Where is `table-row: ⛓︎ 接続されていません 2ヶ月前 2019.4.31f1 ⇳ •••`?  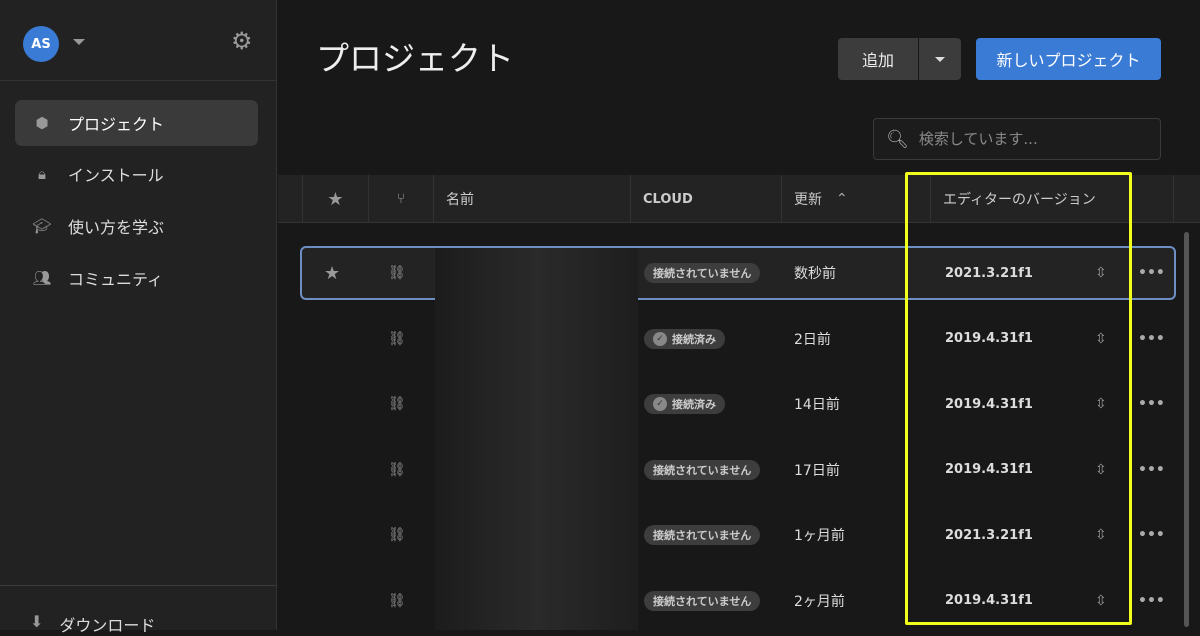 table-row: ⛓︎ 接続されていません 2ヶ月前 2019.4.31f1 ⇳ ••• is located at coordinates (738, 601).